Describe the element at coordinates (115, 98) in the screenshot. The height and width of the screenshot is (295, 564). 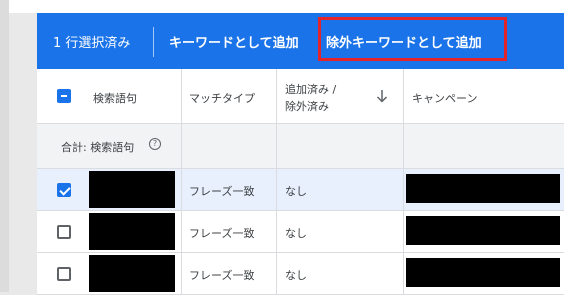
I see `column-header-search-term: 検索語句` at that location.